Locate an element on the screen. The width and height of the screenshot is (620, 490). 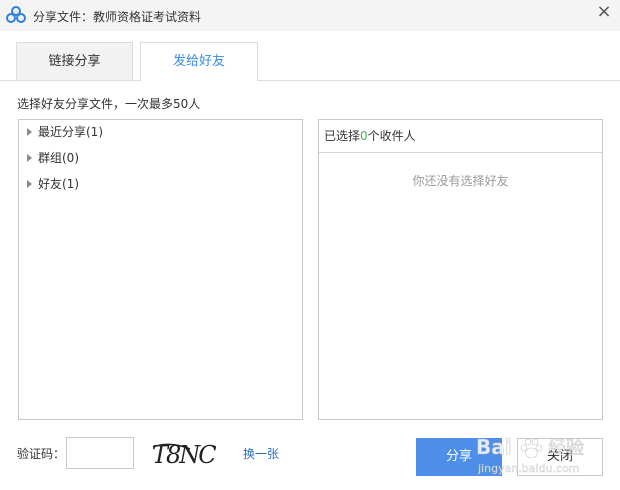
tree-item-recent-share: 最近分享(1) is located at coordinates (65, 132).